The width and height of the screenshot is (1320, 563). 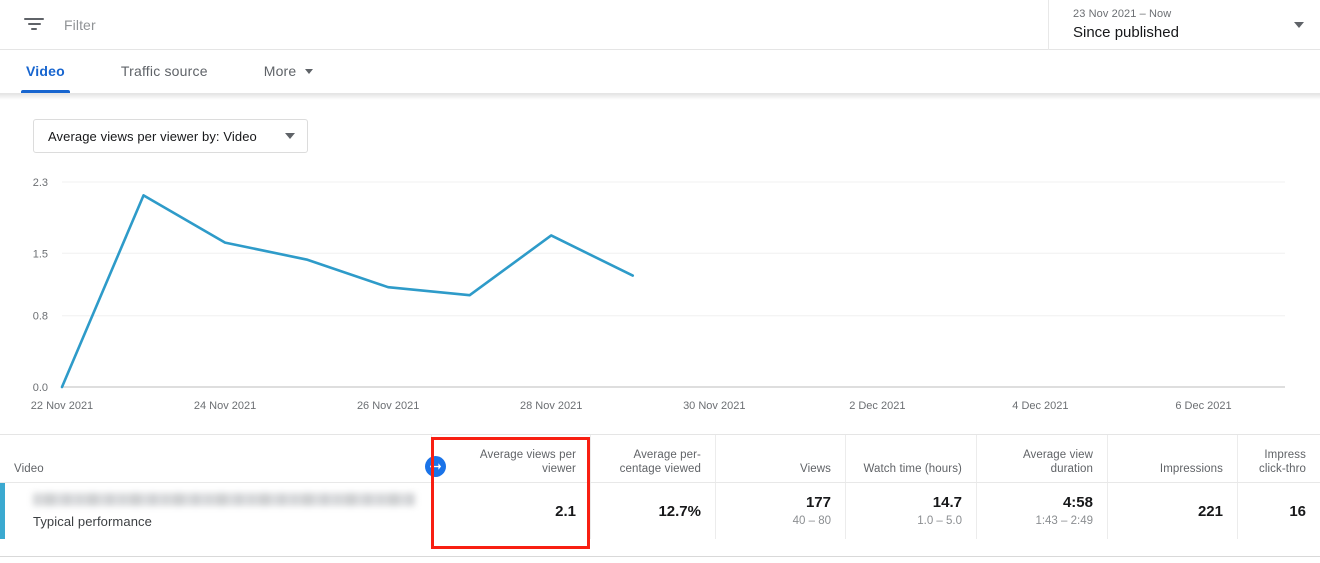 What do you see at coordinates (877, 406) in the screenshot?
I see `x-axis-tick-label: 2 Dec 2021` at bounding box center [877, 406].